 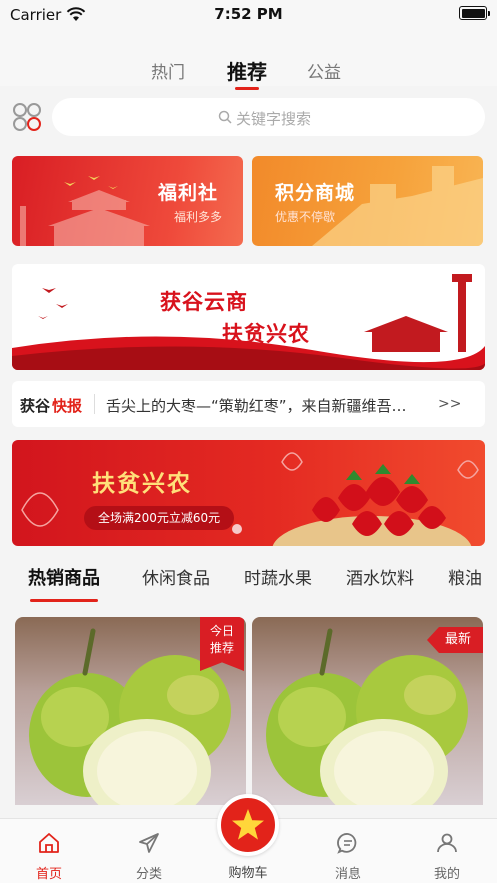 I want to click on tabbar-category-label: 分类, so click(x=148, y=874).